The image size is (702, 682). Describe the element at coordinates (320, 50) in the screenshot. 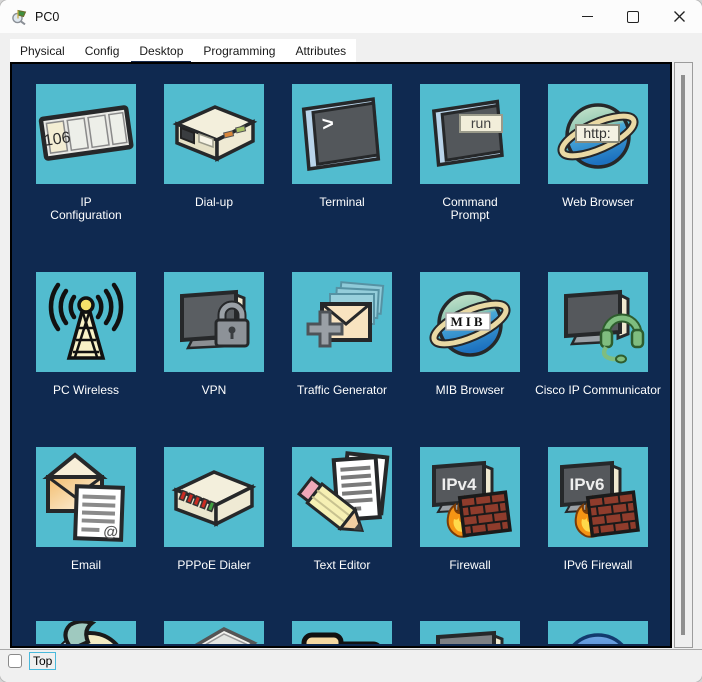

I see `tab-attributes: Attributes` at that location.